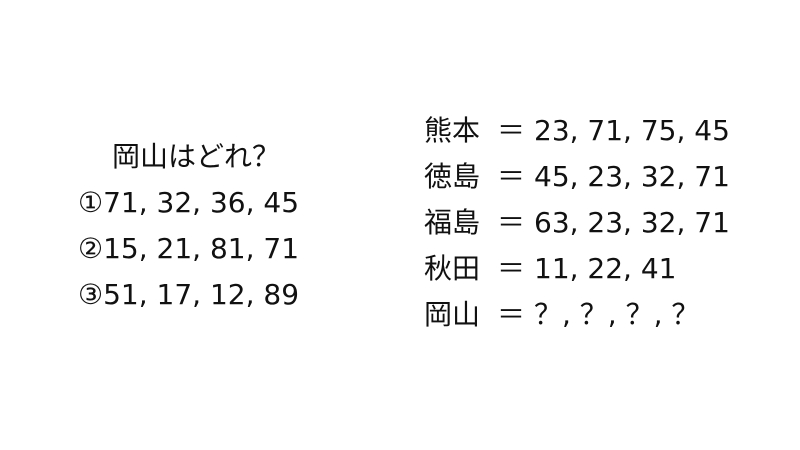 The width and height of the screenshot is (800, 450). Describe the element at coordinates (632, 222) in the screenshot. I see `clue-values: 63, 23, 32, 71` at that location.